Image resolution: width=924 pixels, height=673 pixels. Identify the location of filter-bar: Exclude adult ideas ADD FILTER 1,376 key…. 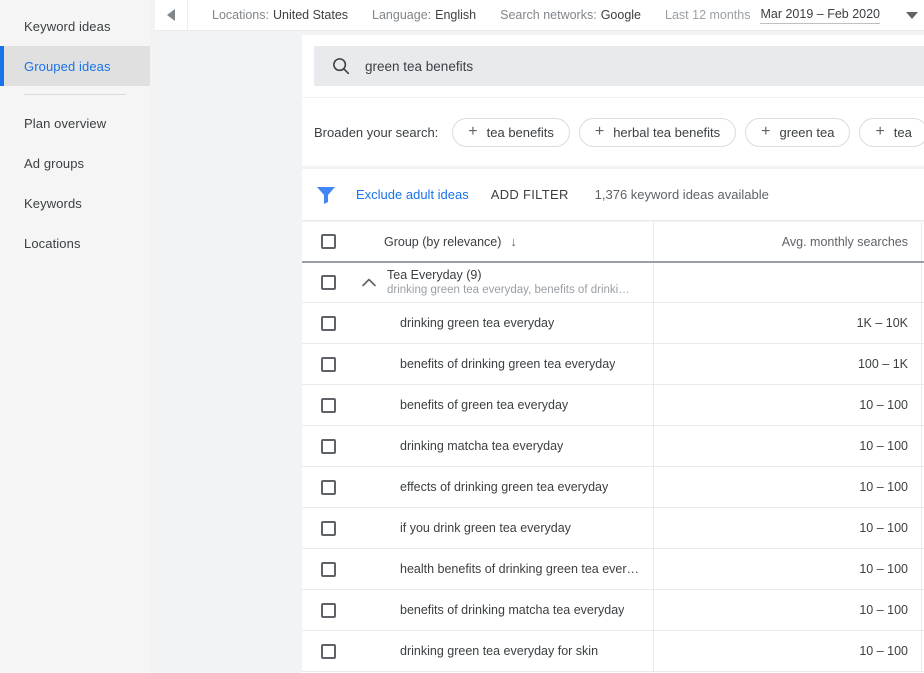
(613, 195).